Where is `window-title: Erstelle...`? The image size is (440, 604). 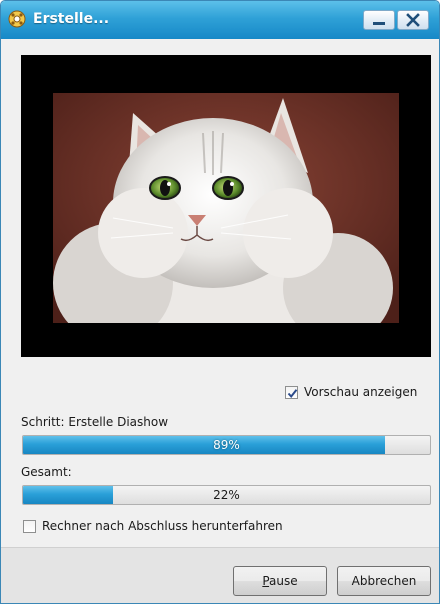 window-title: Erstelle... is located at coordinates (71, 19).